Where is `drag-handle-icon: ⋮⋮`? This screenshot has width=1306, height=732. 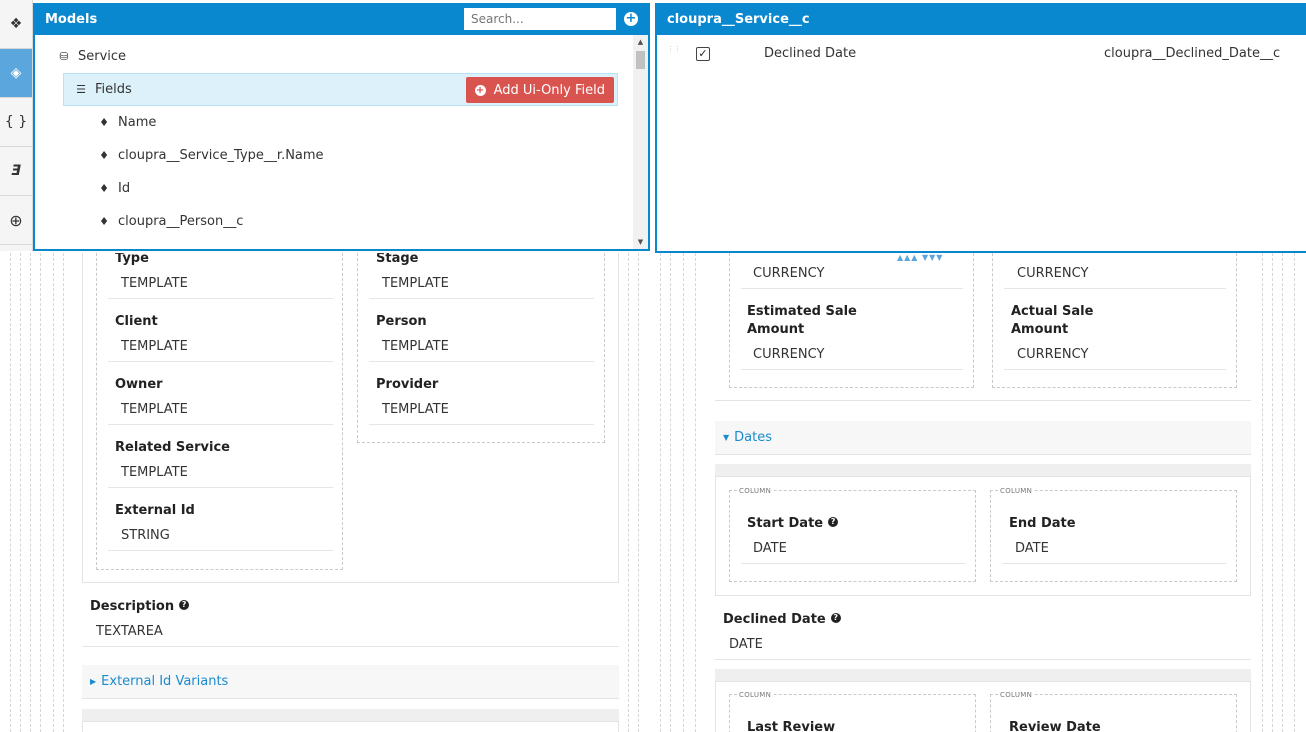 drag-handle-icon: ⋮⋮ is located at coordinates (674, 53).